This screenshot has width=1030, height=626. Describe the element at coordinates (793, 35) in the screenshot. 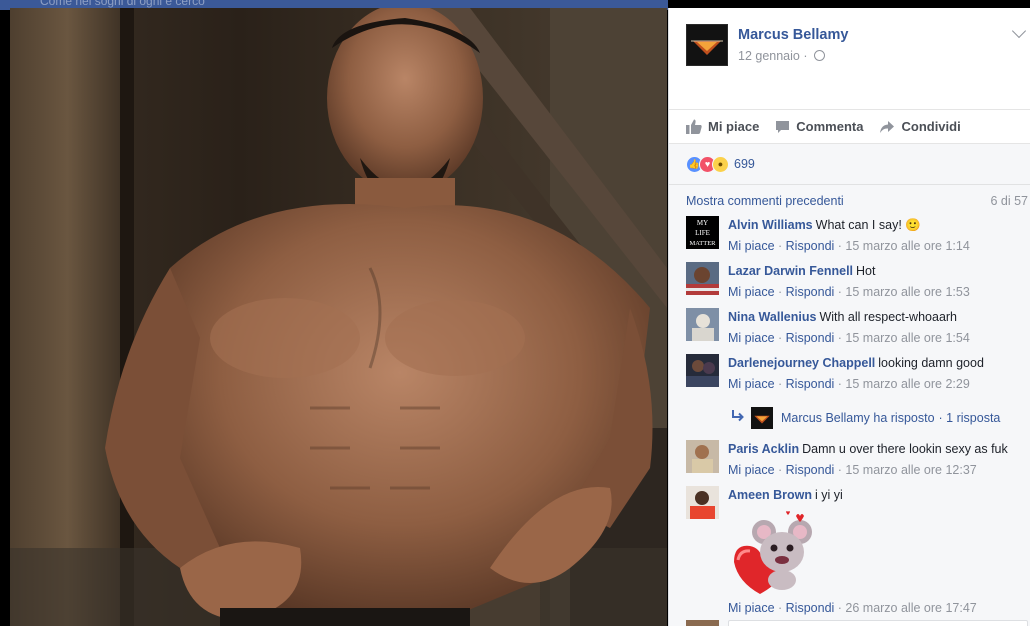

I see `page-name-link: Marcus Bellamy` at that location.